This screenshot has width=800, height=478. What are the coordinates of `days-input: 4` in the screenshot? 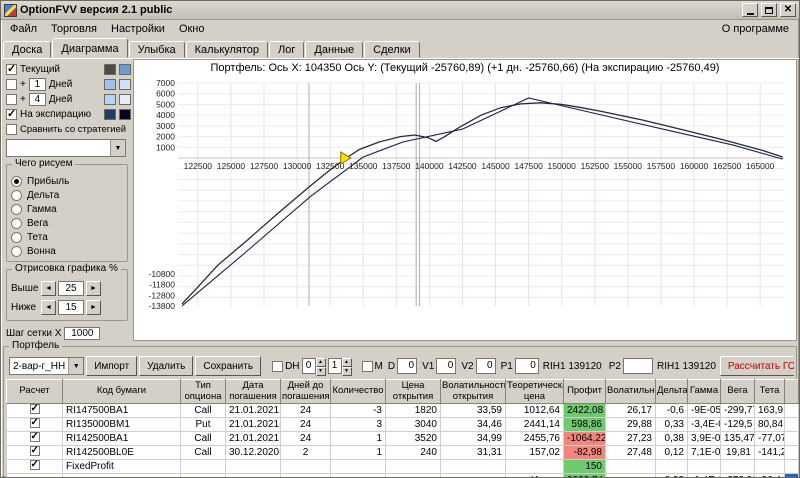 It's located at (37, 99).